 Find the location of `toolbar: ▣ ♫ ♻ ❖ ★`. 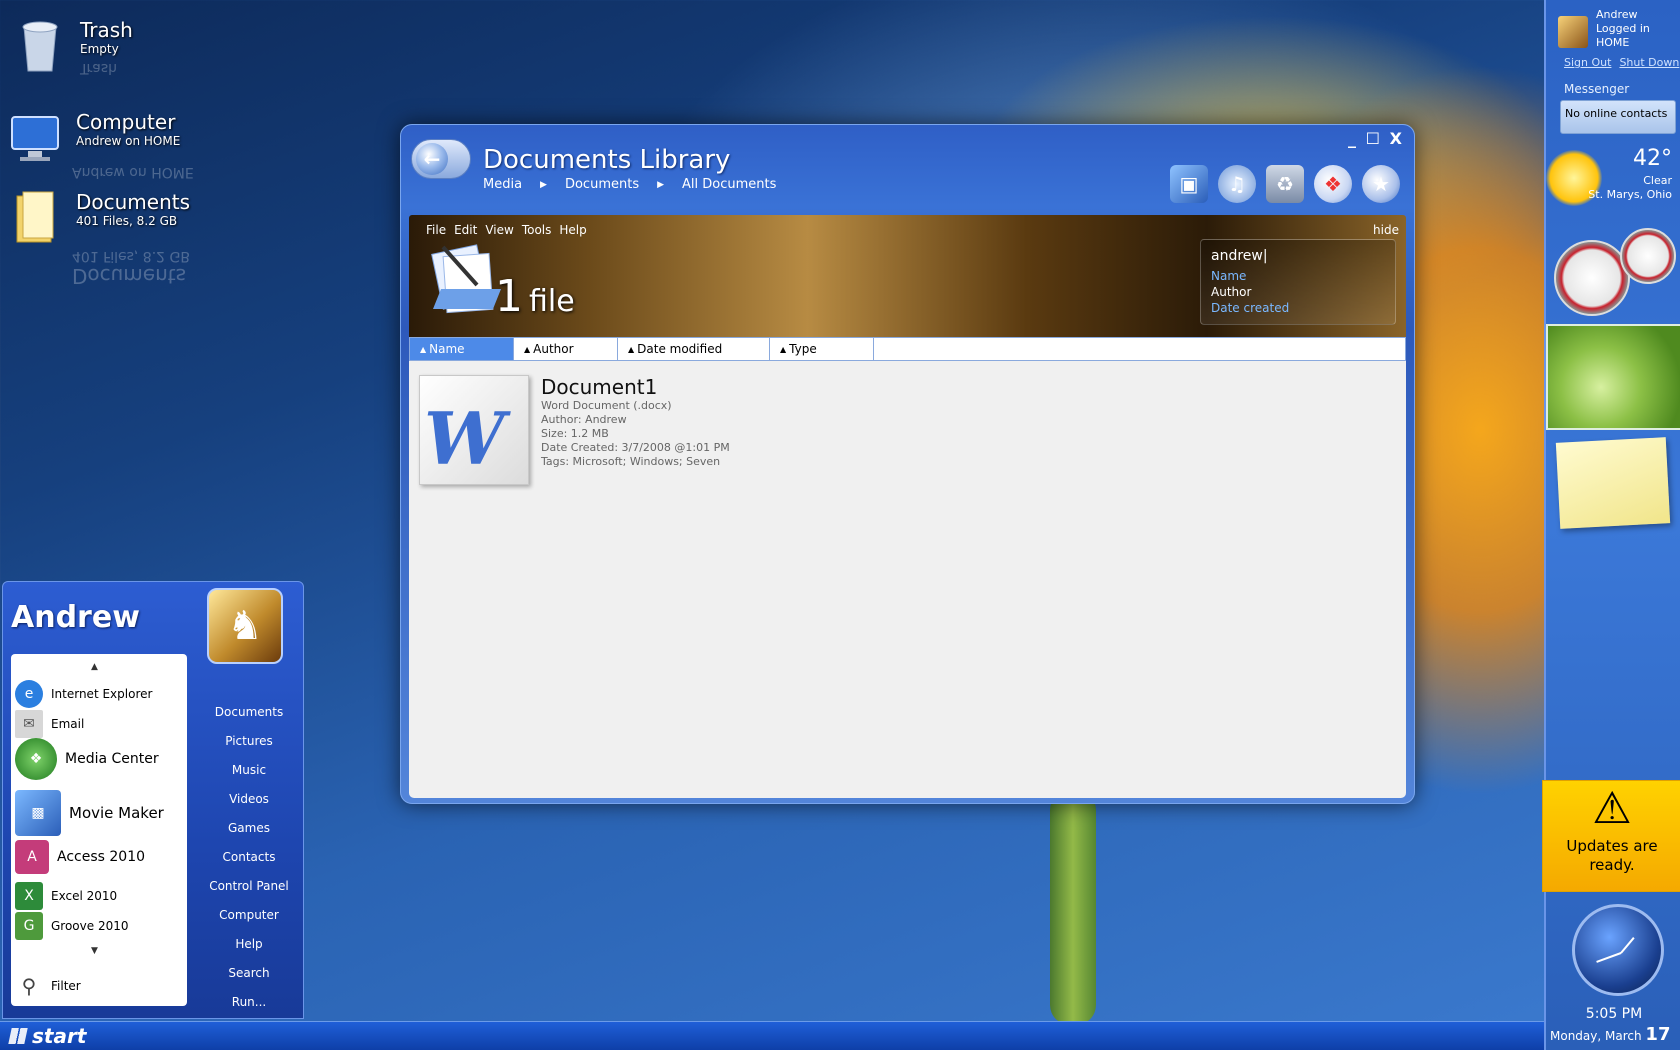

toolbar: ▣ ♫ ♻ ❖ ★ is located at coordinates (1285, 184).